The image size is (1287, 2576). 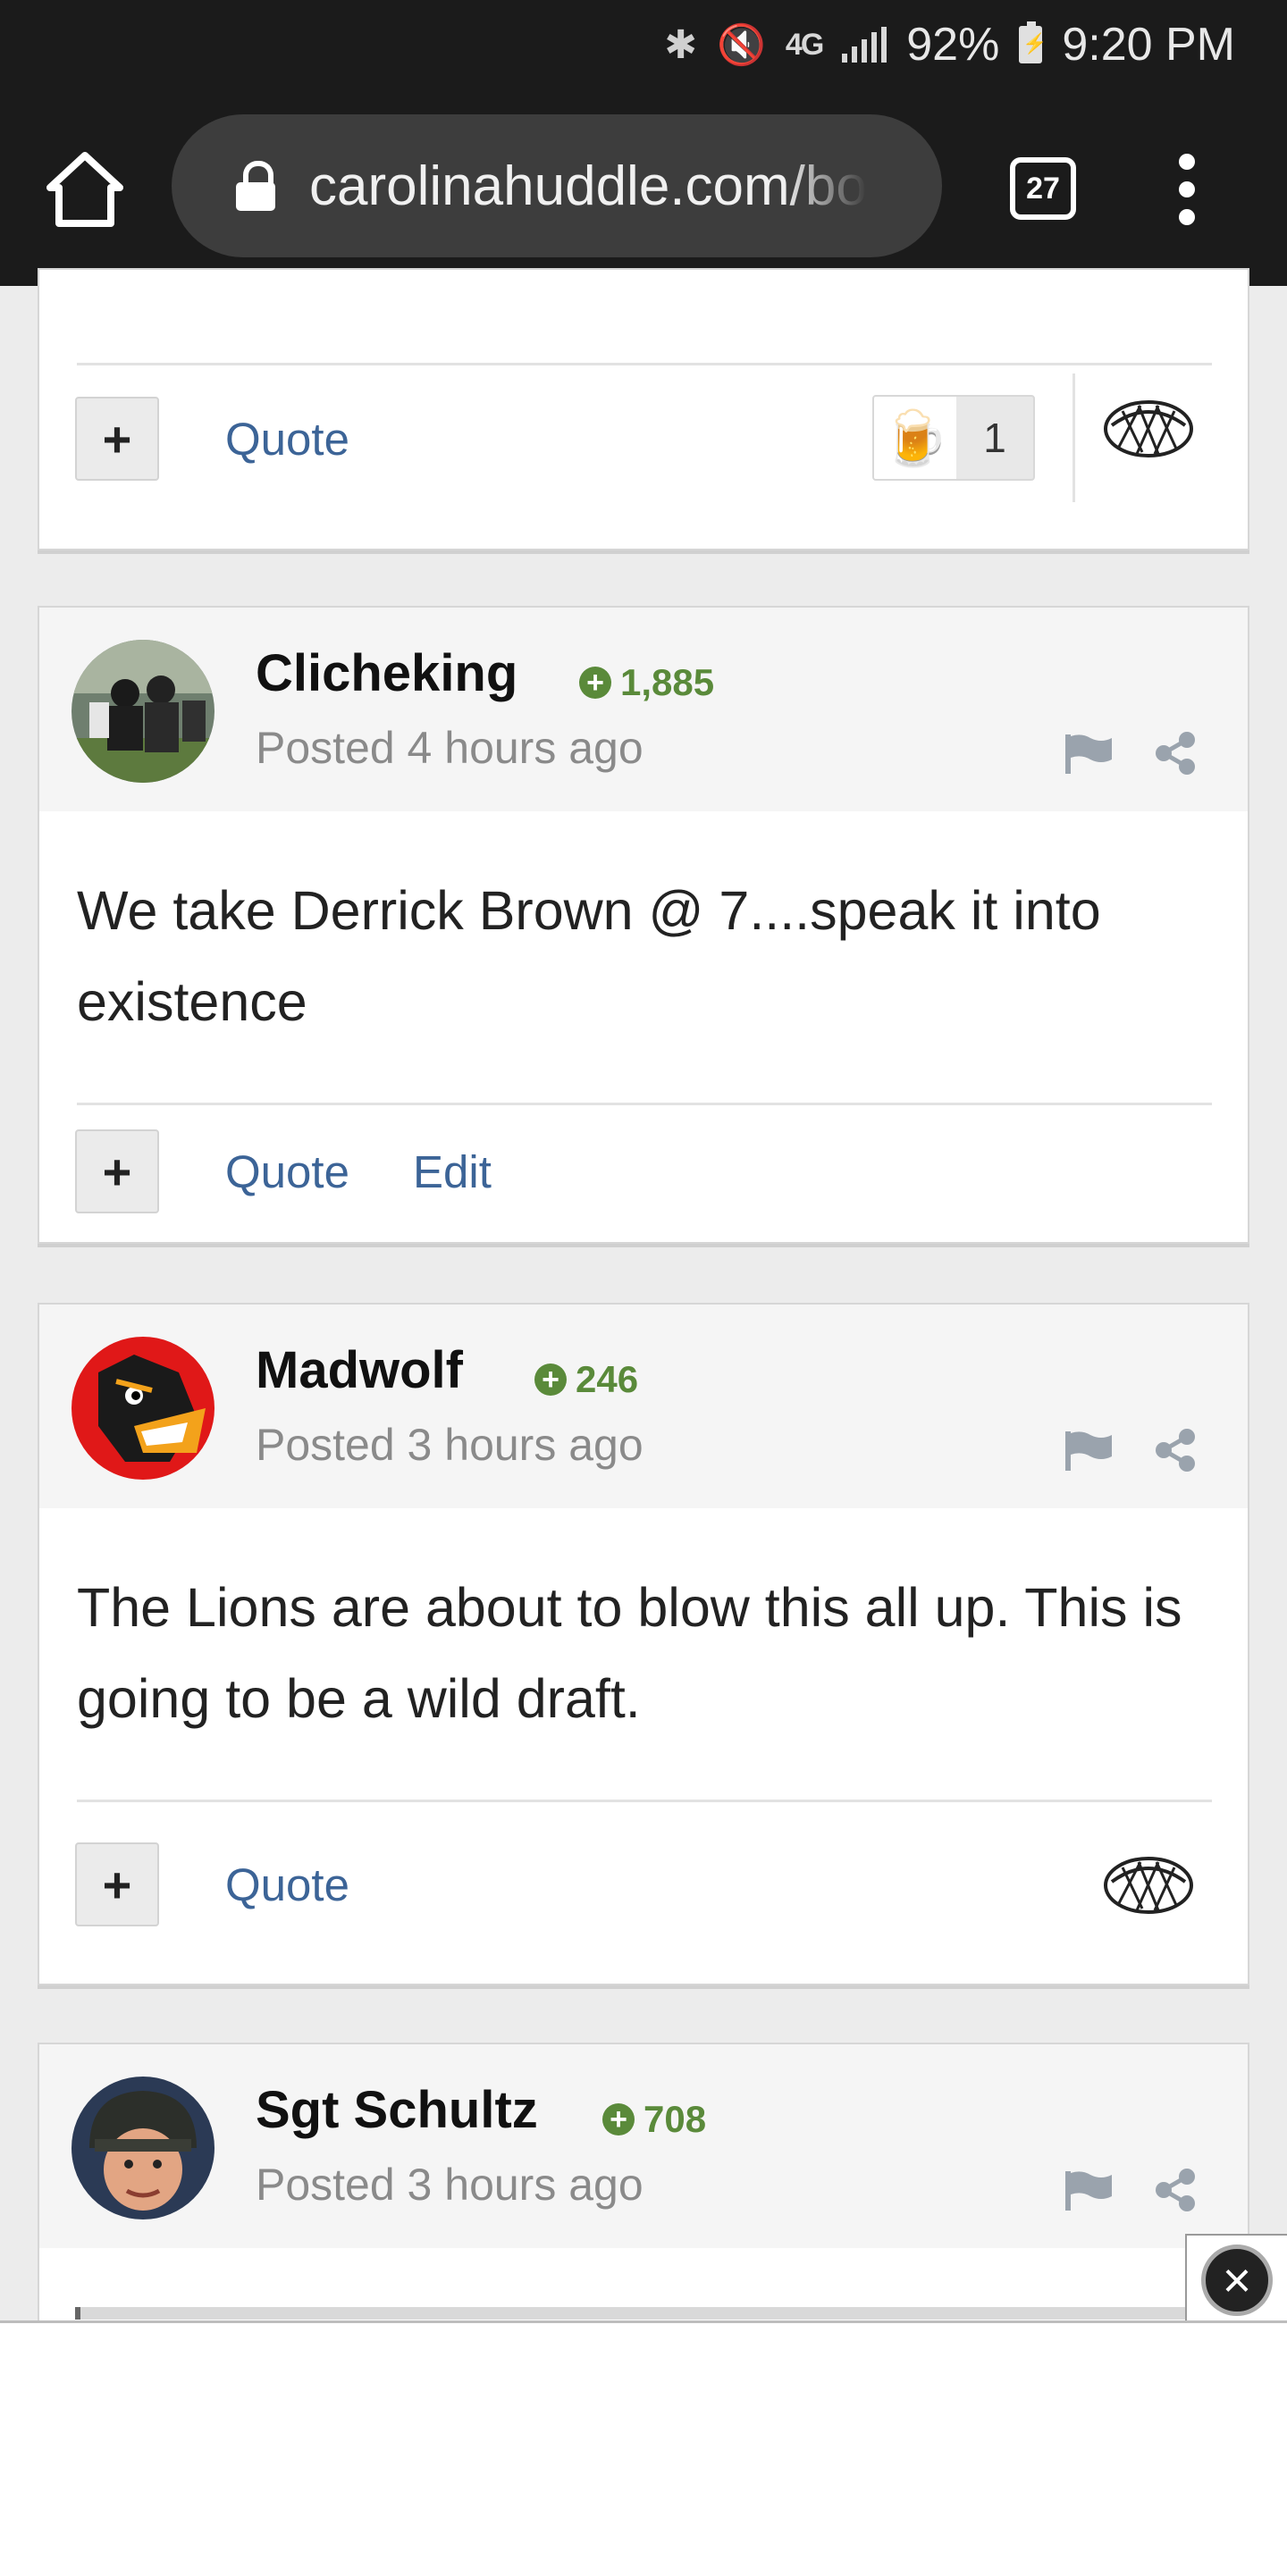 I want to click on bluetooth-icon: ✱, so click(x=681, y=44).